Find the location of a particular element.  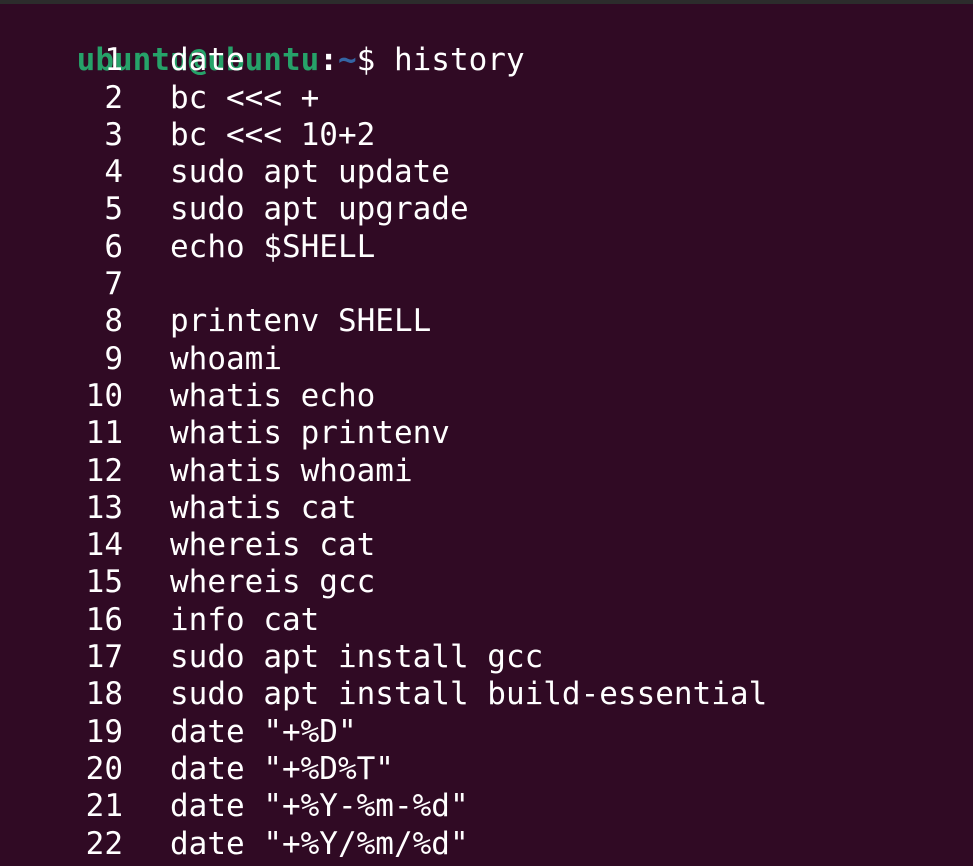

history-entry-command: whereis cat is located at coordinates (273, 545).